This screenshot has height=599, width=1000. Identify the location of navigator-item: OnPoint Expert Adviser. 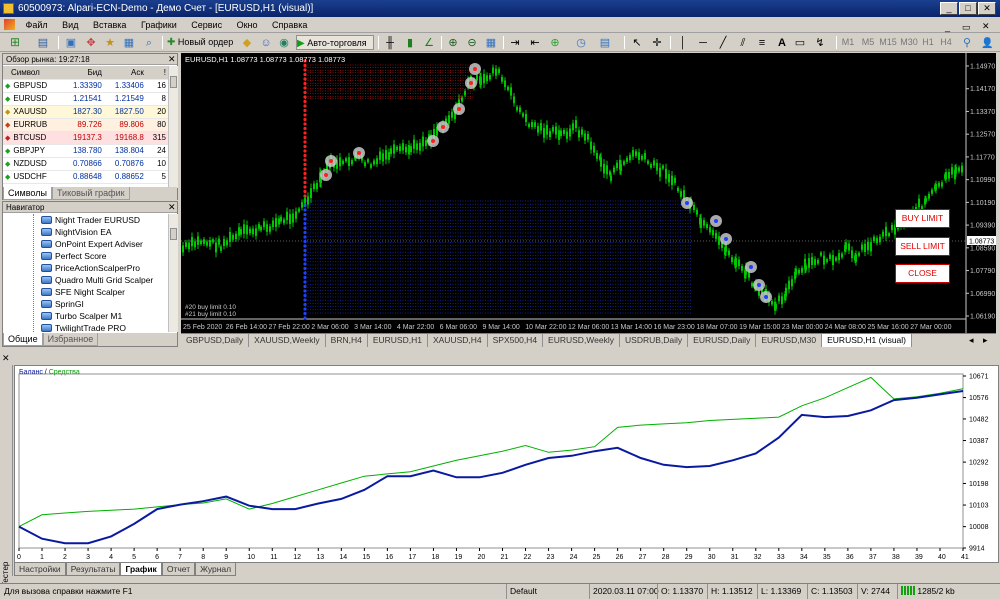
(85, 244).